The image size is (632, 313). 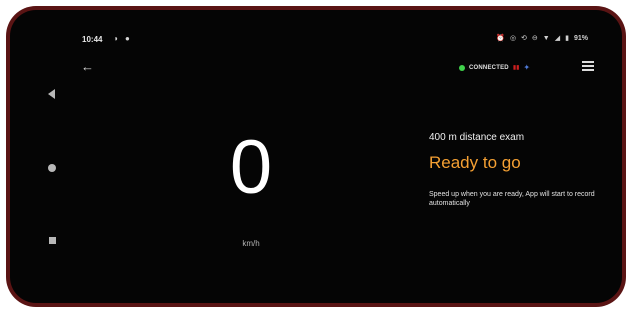 I want to click on status-time: 10:44, so click(x=92, y=39).